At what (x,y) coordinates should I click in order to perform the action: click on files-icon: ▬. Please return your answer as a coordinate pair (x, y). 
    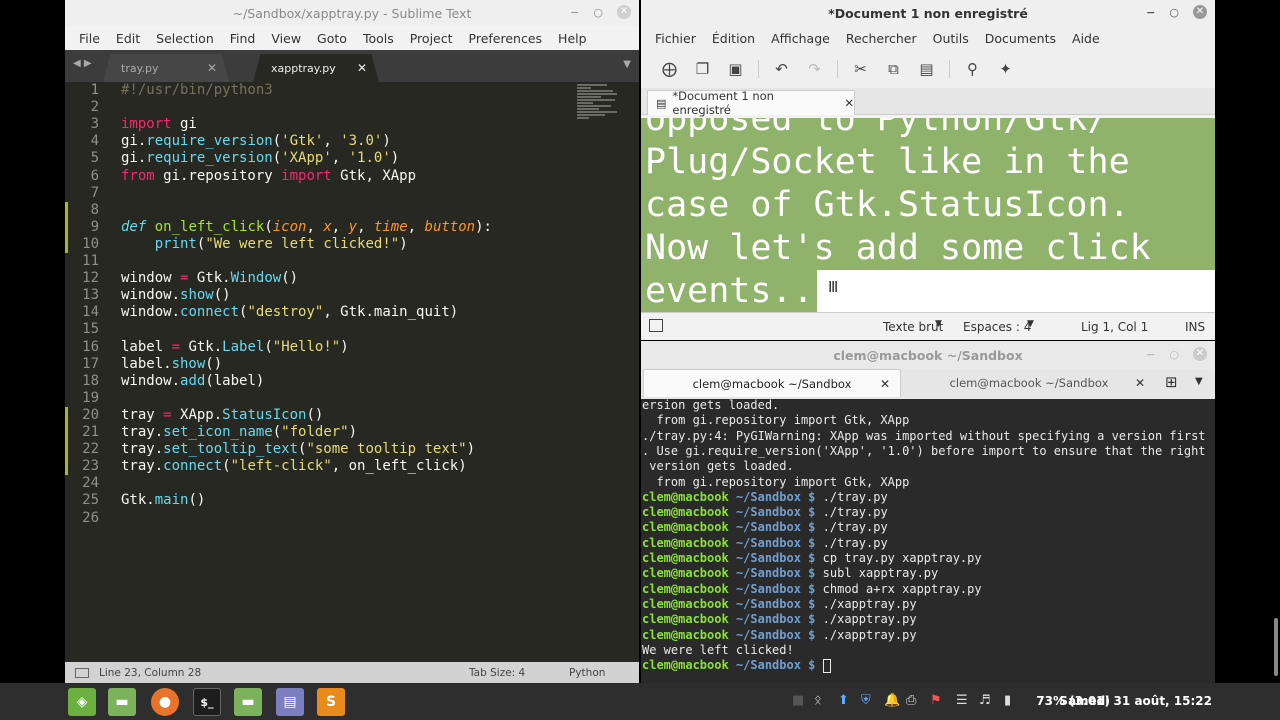
    Looking at the image, I should click on (248, 702).